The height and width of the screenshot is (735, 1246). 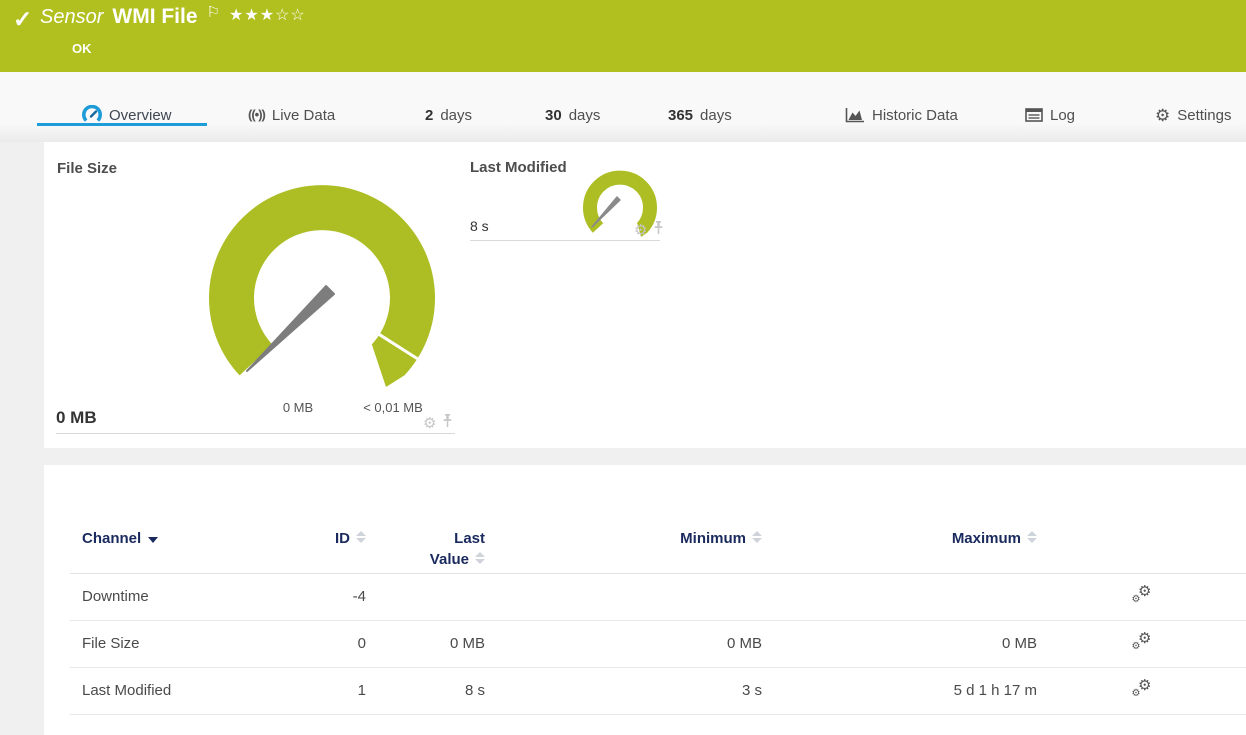 What do you see at coordinates (314, 644) in the screenshot?
I see `cell-id: 0` at bounding box center [314, 644].